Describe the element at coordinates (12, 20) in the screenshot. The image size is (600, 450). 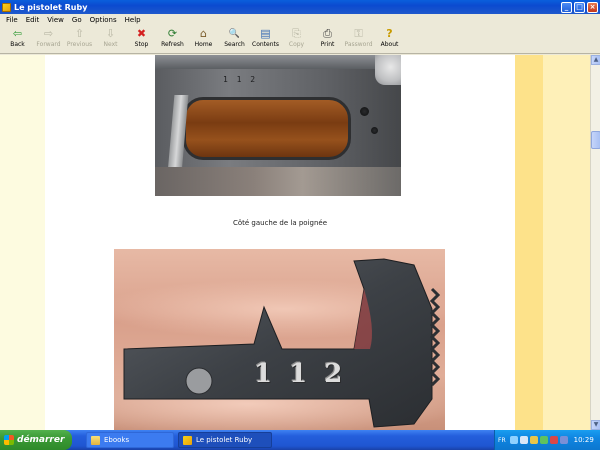
I see `menu-file: File` at that location.